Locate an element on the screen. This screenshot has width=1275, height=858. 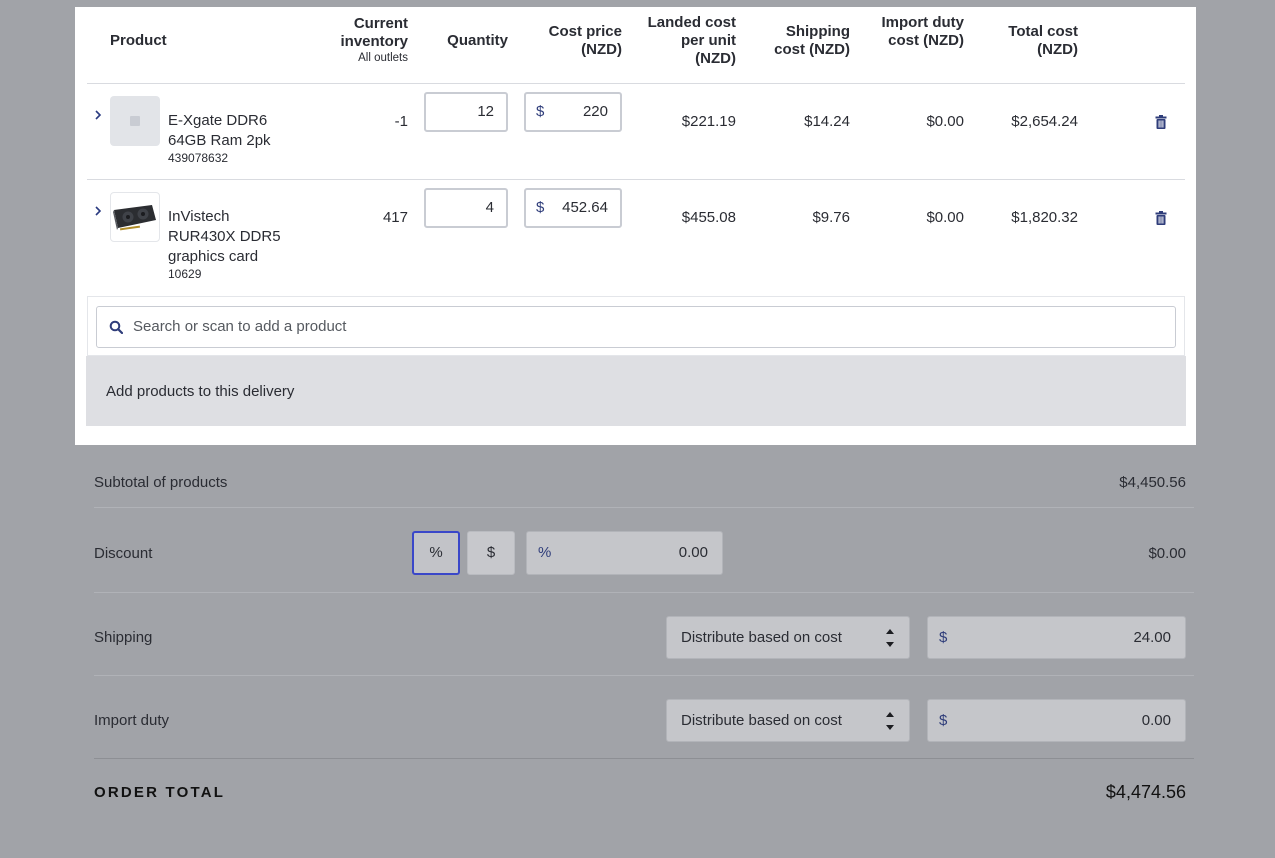
landed-cost-value: $455.08 is located at coordinates (708, 217).